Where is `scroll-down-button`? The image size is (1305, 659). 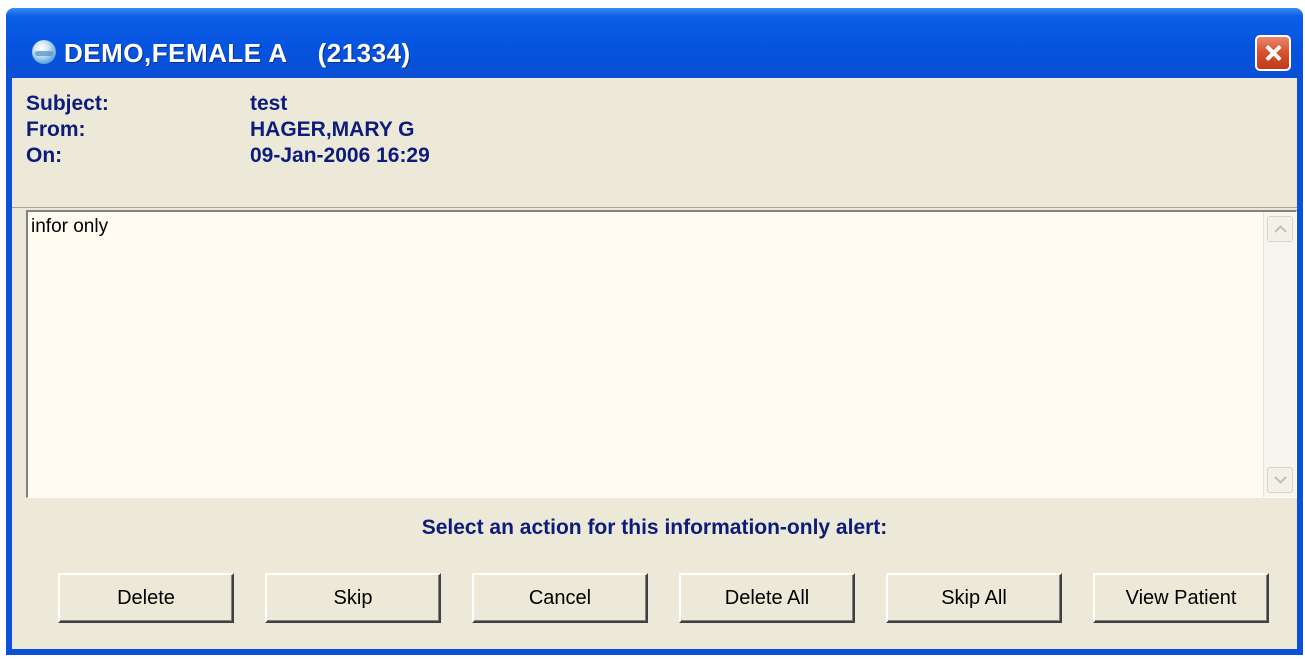
scroll-down-button is located at coordinates (1280, 480).